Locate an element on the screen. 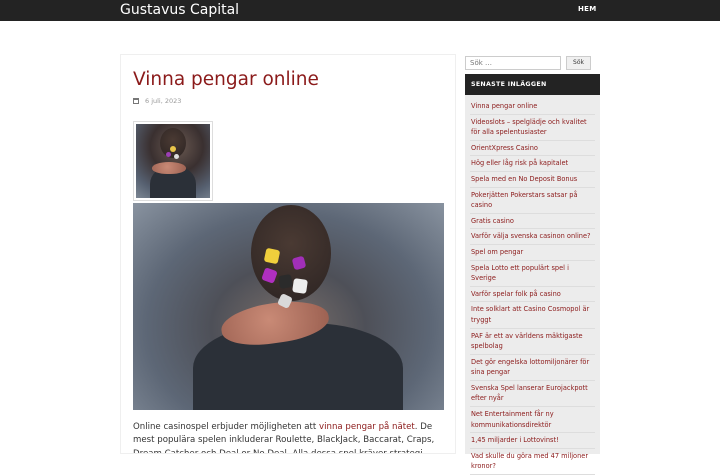 The width and height of the screenshot is (720, 475). recent-post-link: Spela med en No Deposit Bonus is located at coordinates (532, 180).